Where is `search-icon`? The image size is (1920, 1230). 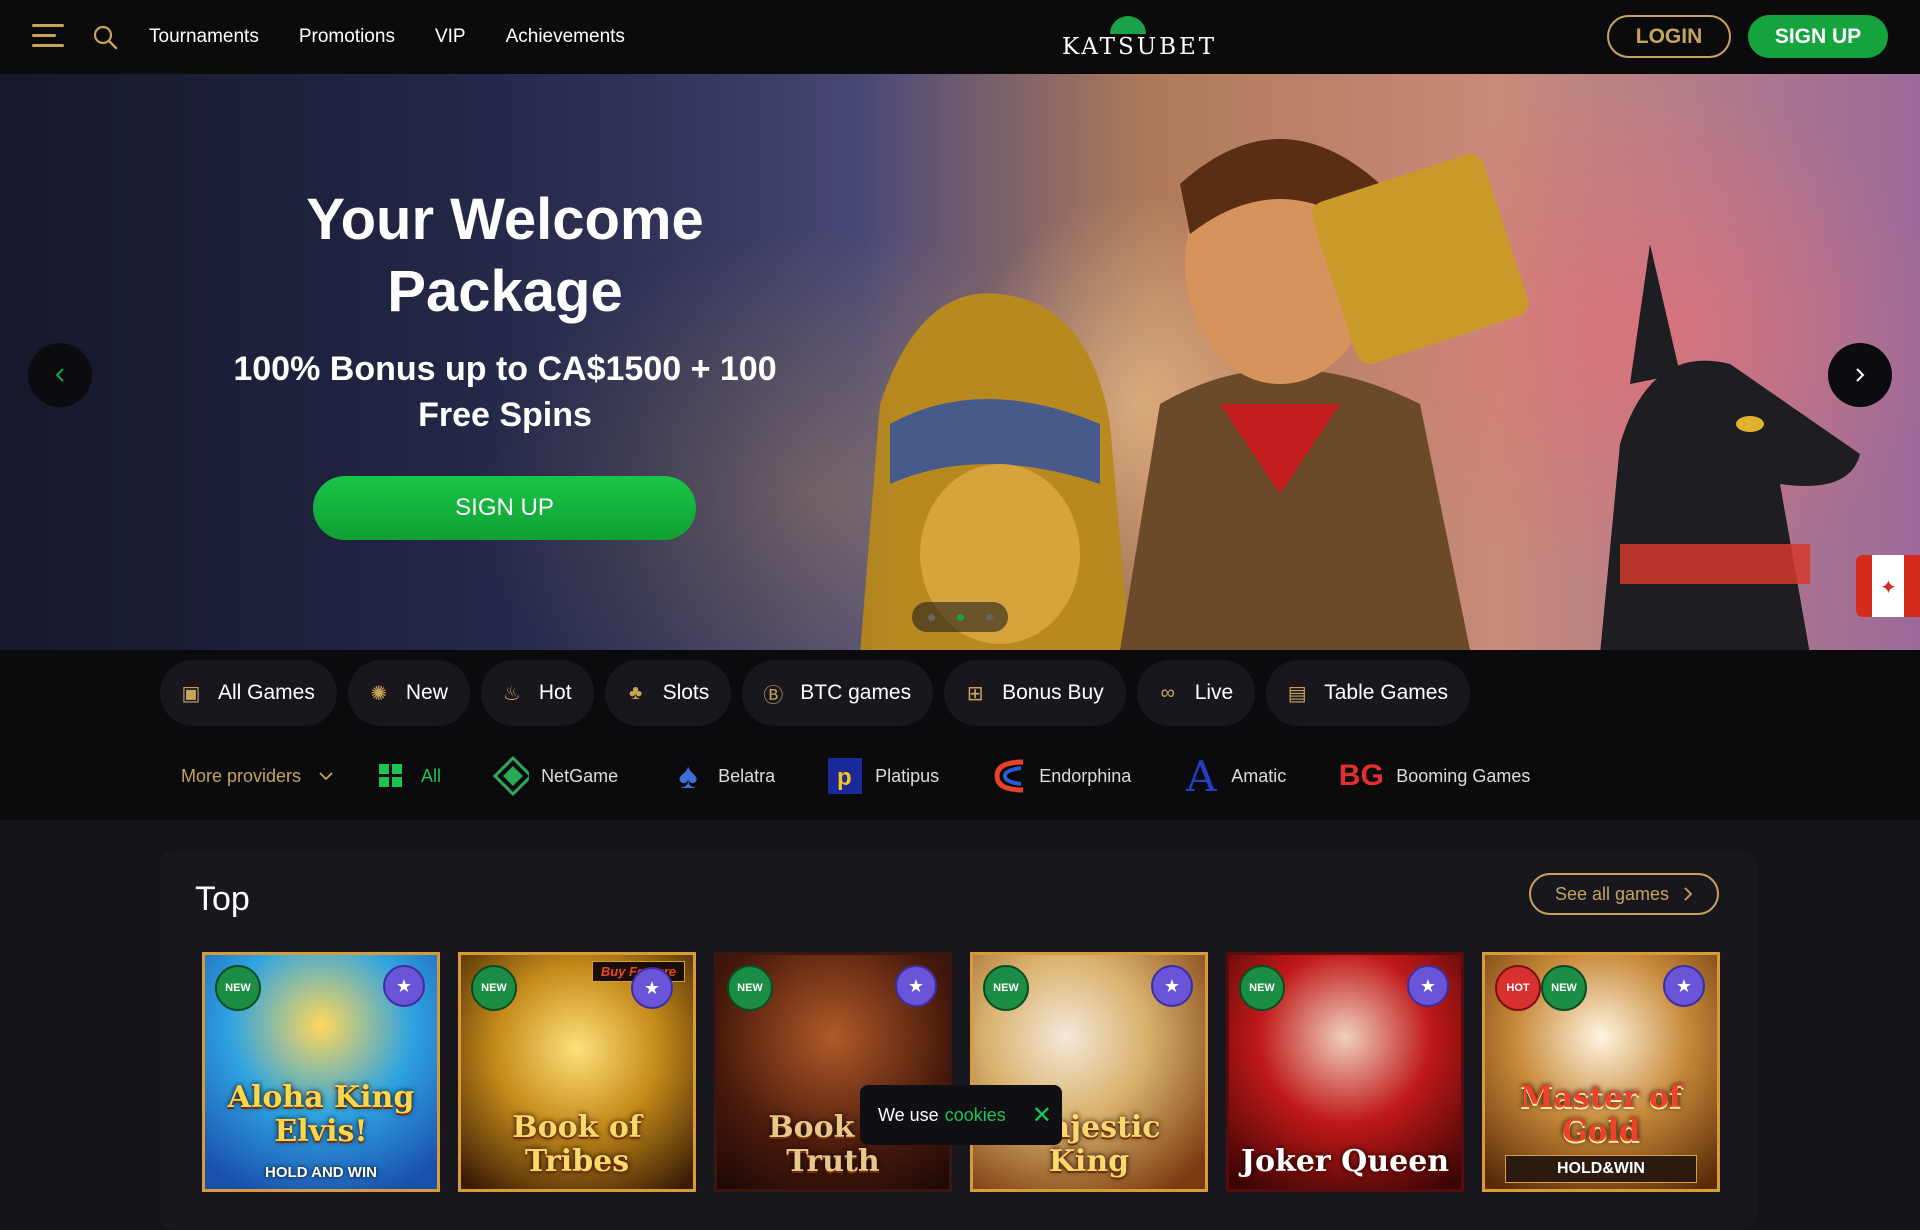 search-icon is located at coordinates (105, 37).